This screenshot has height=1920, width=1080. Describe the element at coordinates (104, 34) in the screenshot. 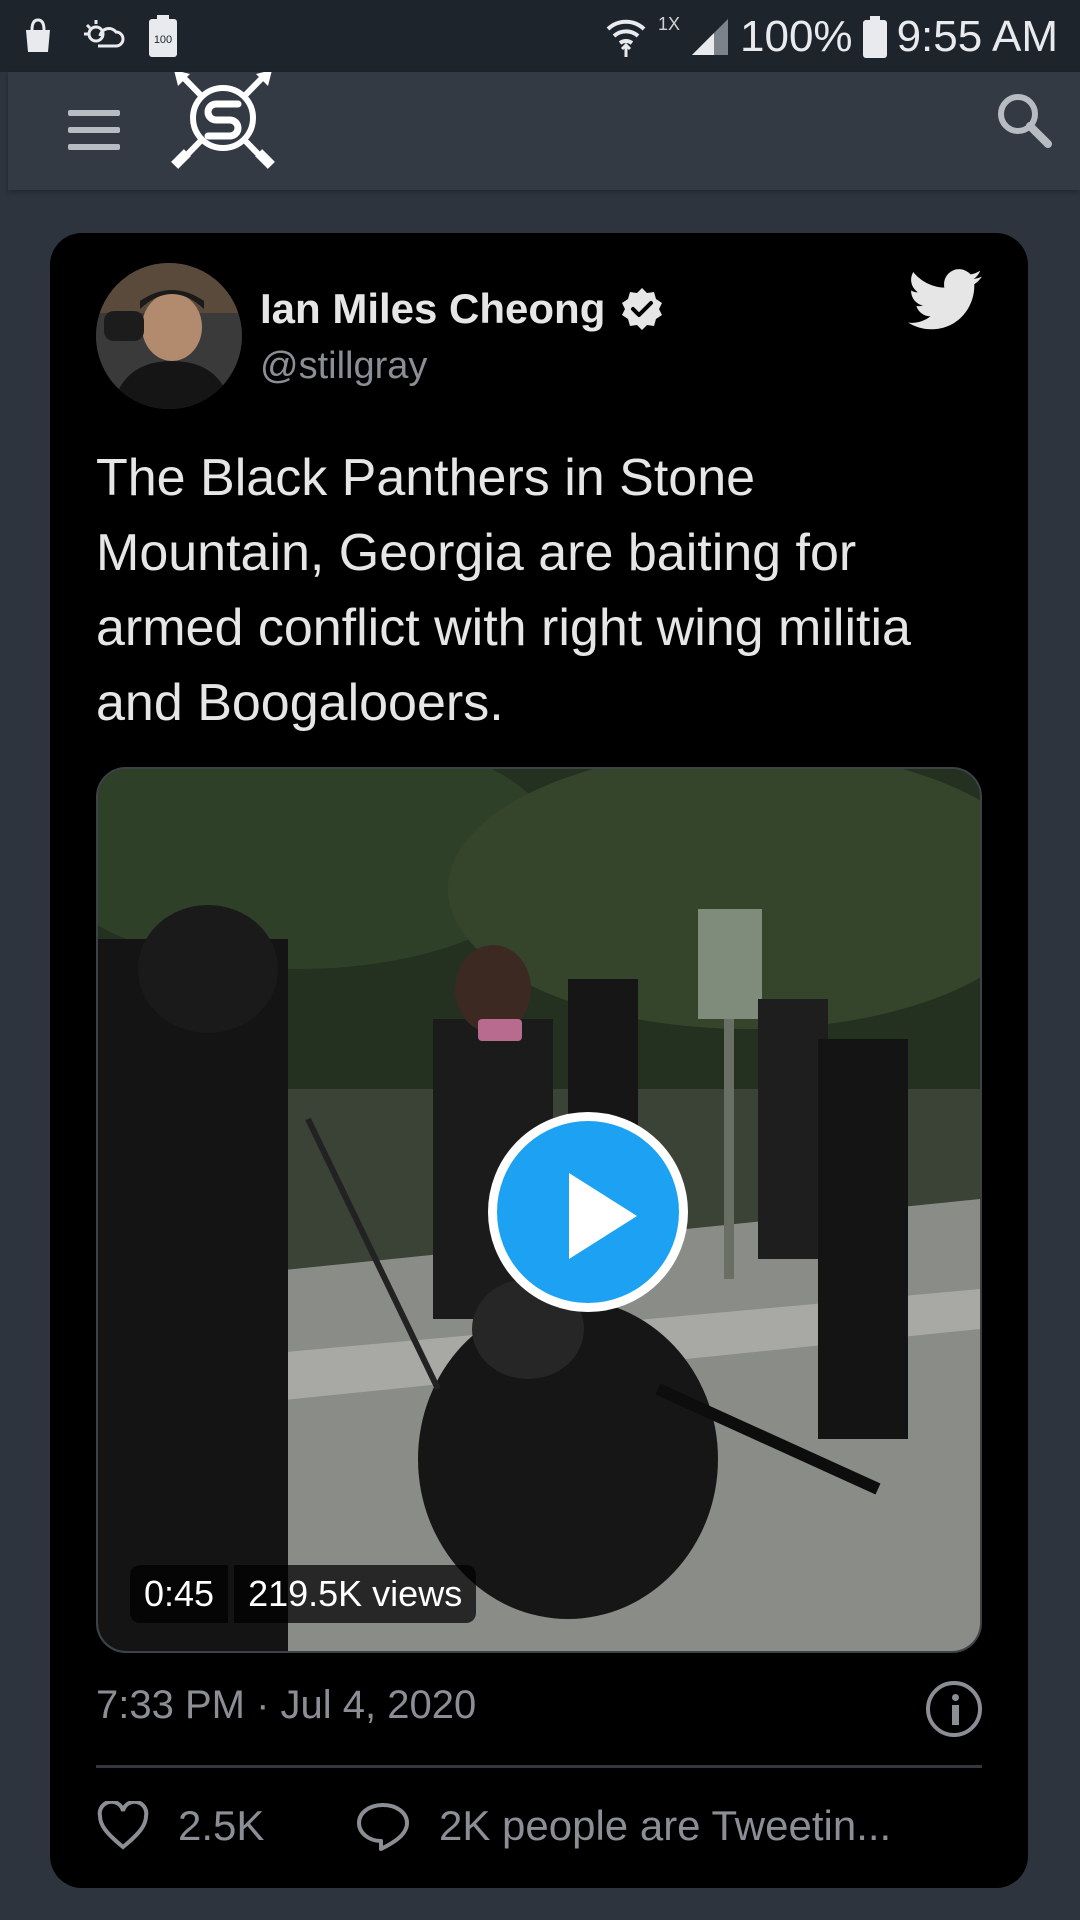

I see `weather-icon` at that location.